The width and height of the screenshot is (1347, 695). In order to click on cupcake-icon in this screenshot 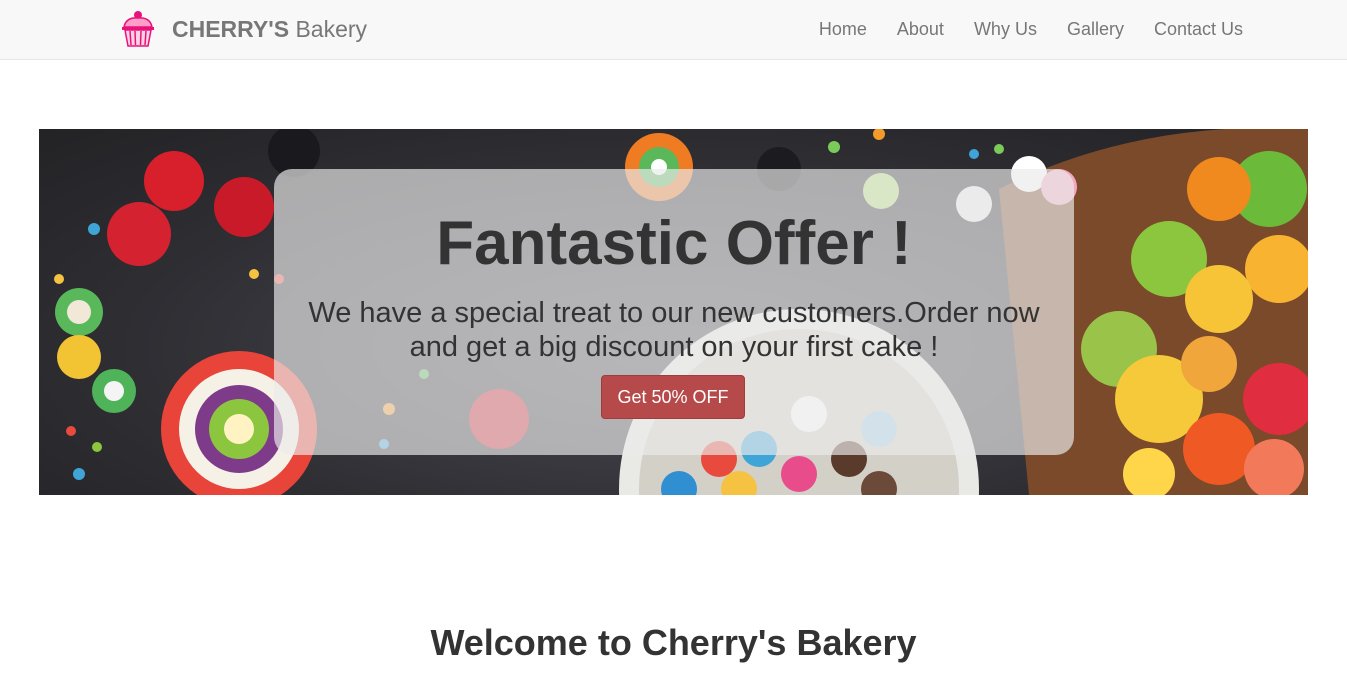, I will do `click(138, 29)`.